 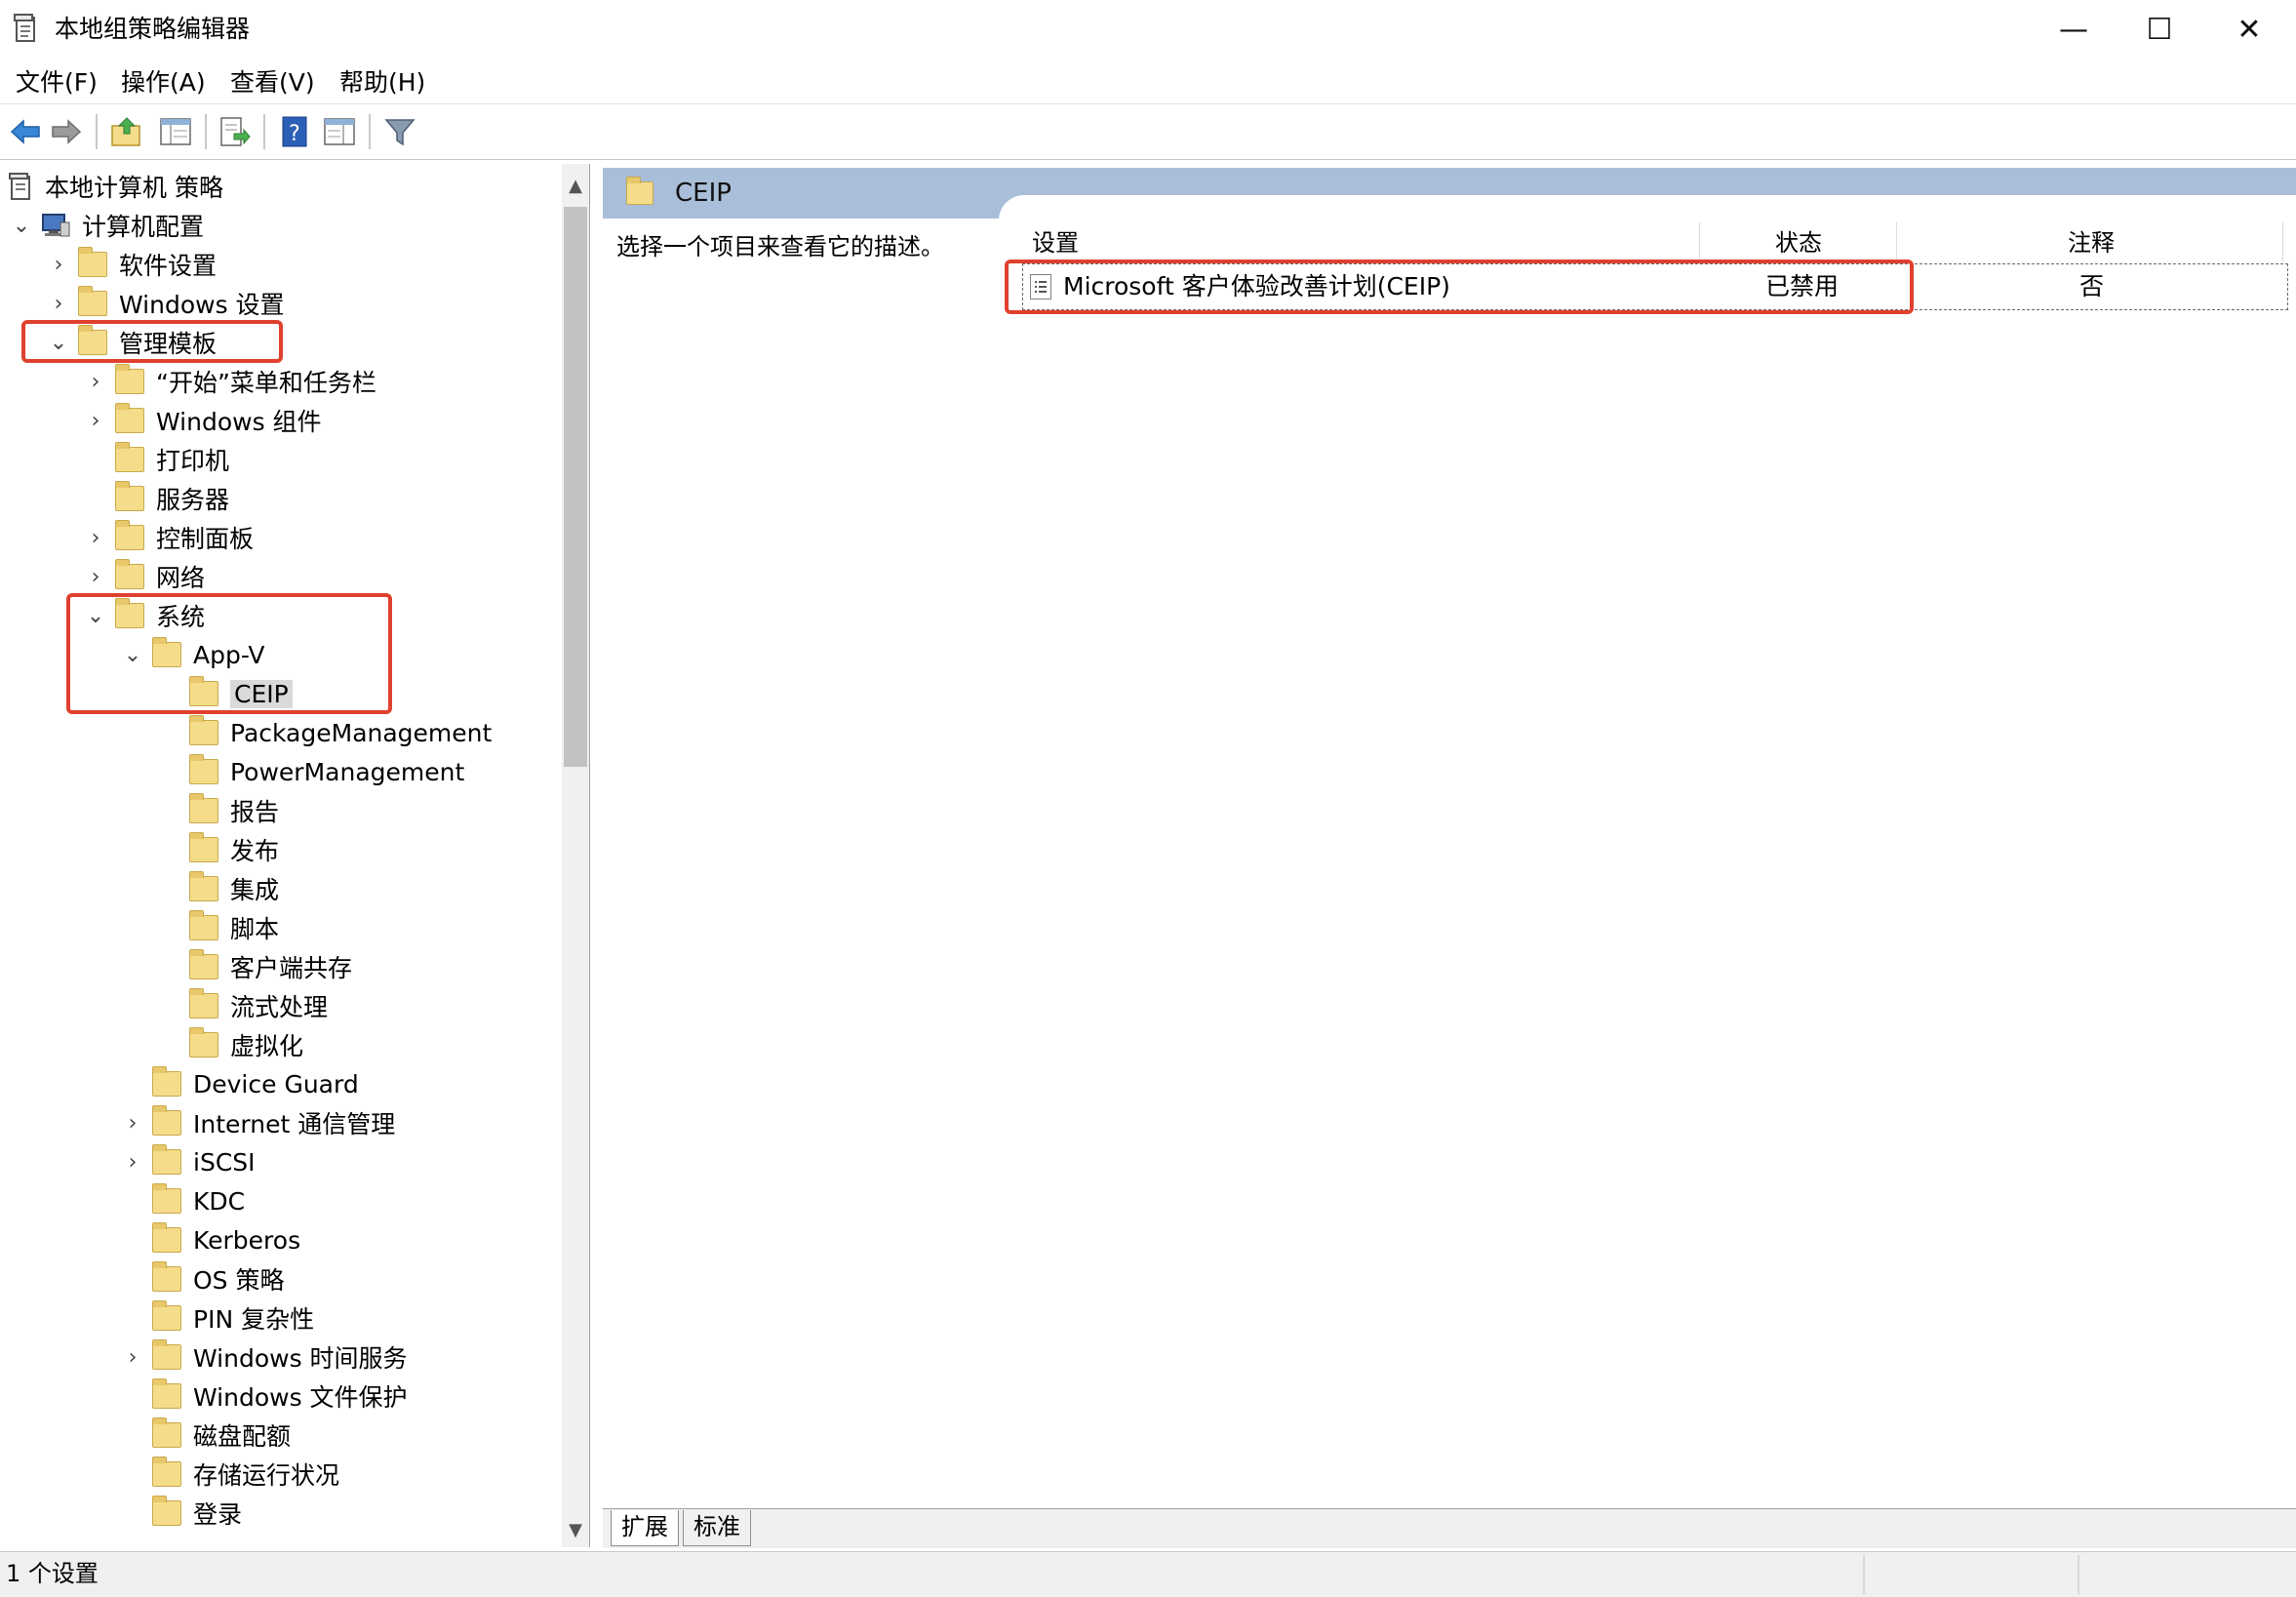 I want to click on menu-view: 查看(V), so click(x=272, y=83).